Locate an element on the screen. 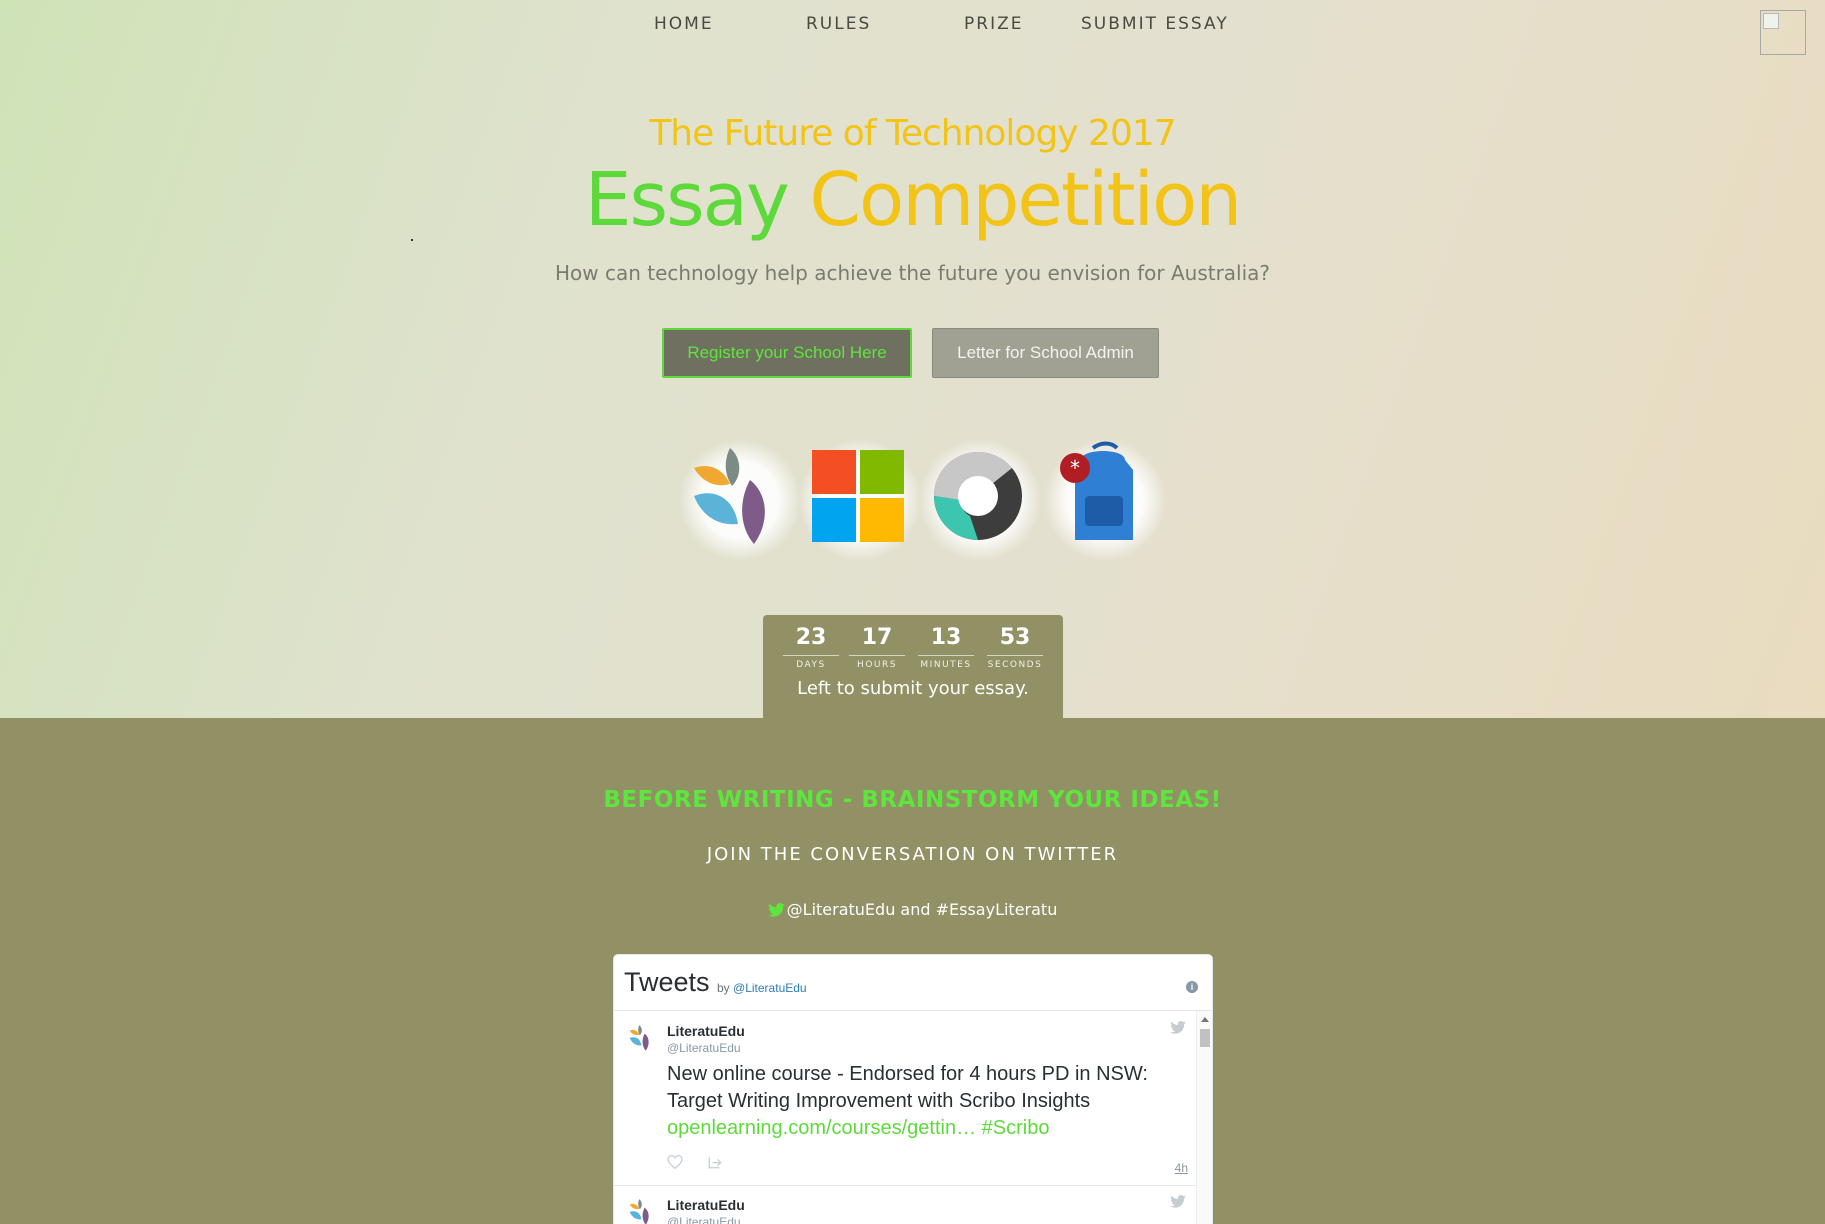  countdown-hours: 17 HOURS is located at coordinates (877, 646).